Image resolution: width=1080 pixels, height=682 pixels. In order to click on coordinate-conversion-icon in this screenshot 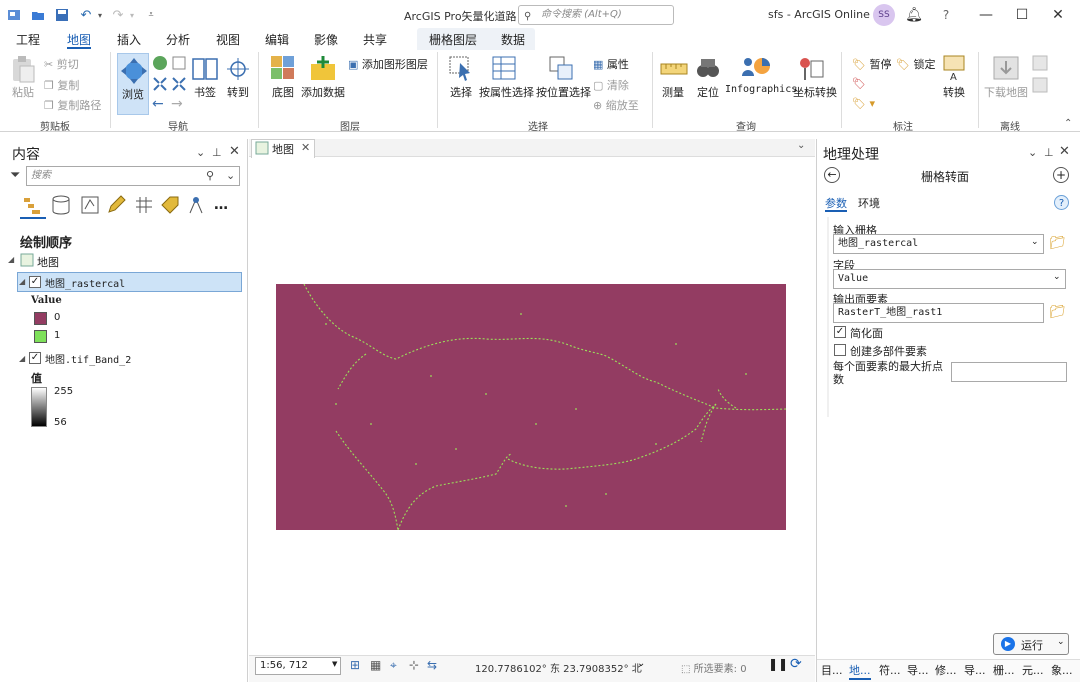, I will do `click(811, 69)`.